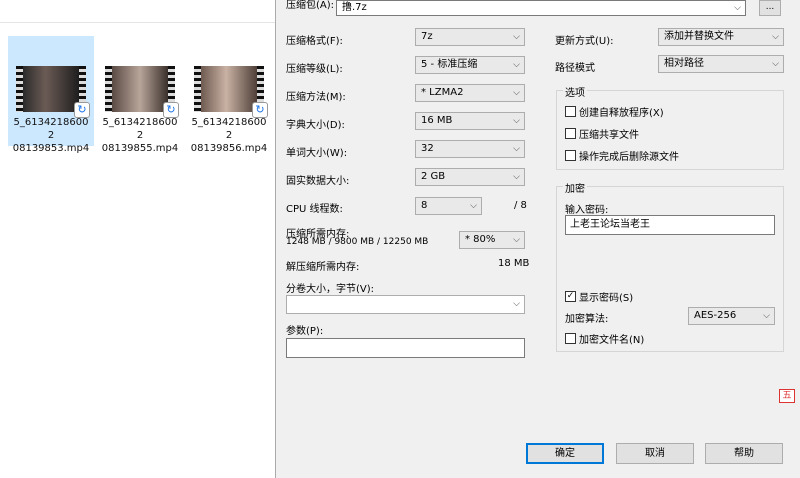 This screenshot has height=478, width=800. Describe the element at coordinates (310, 5) in the screenshot. I see `archive-label: 压缩包(A):` at that location.